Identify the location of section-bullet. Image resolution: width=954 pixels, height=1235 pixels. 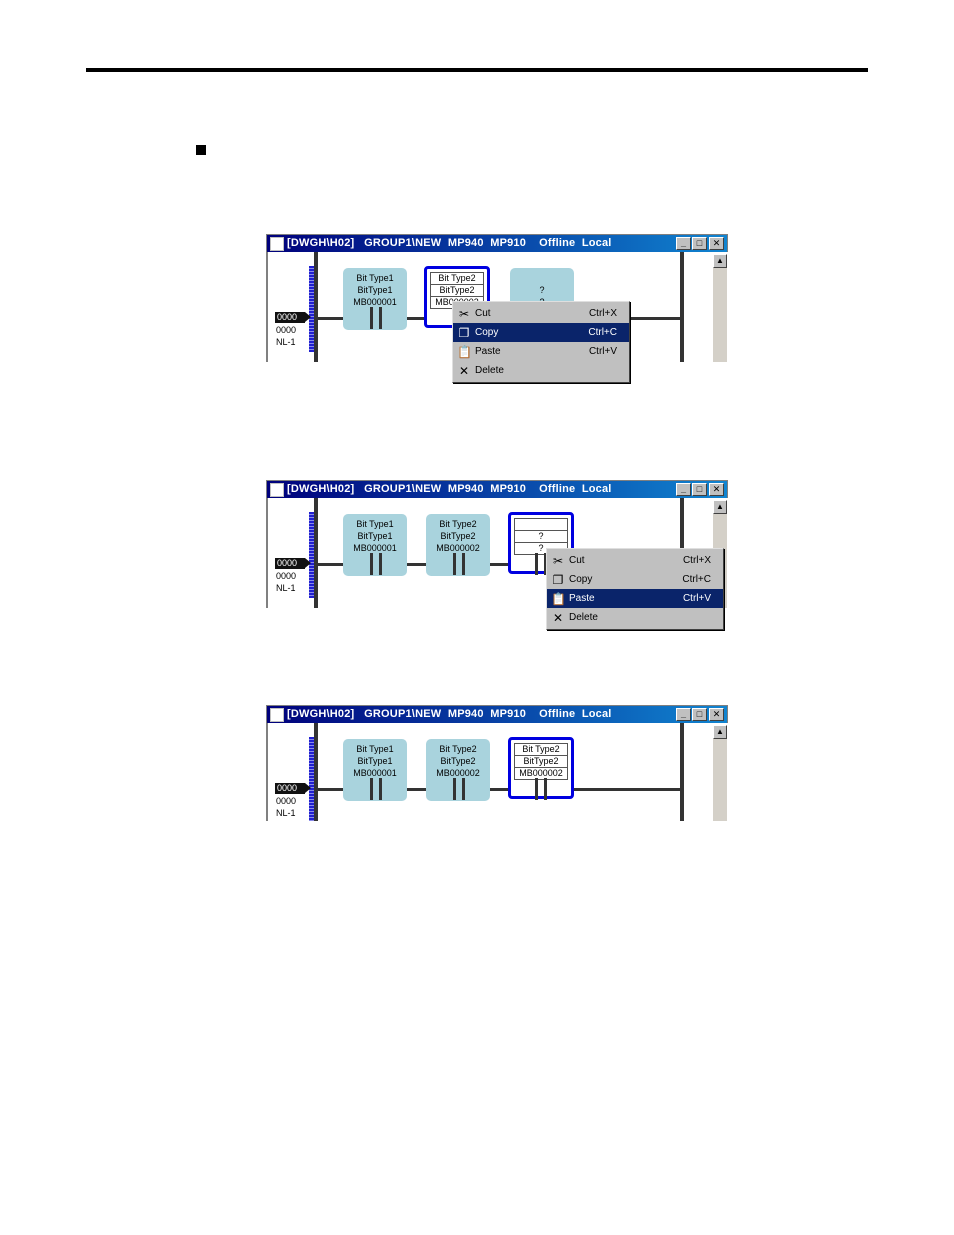
(201, 150).